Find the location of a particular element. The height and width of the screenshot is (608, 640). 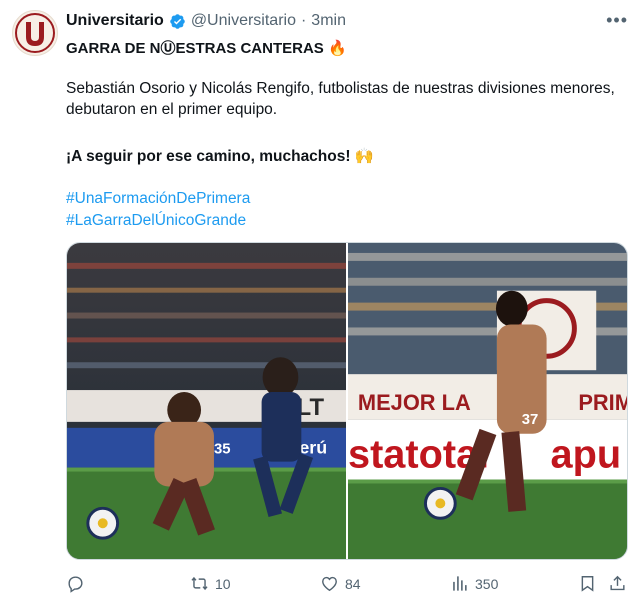

svg-text: 35 is located at coordinates (222, 450).